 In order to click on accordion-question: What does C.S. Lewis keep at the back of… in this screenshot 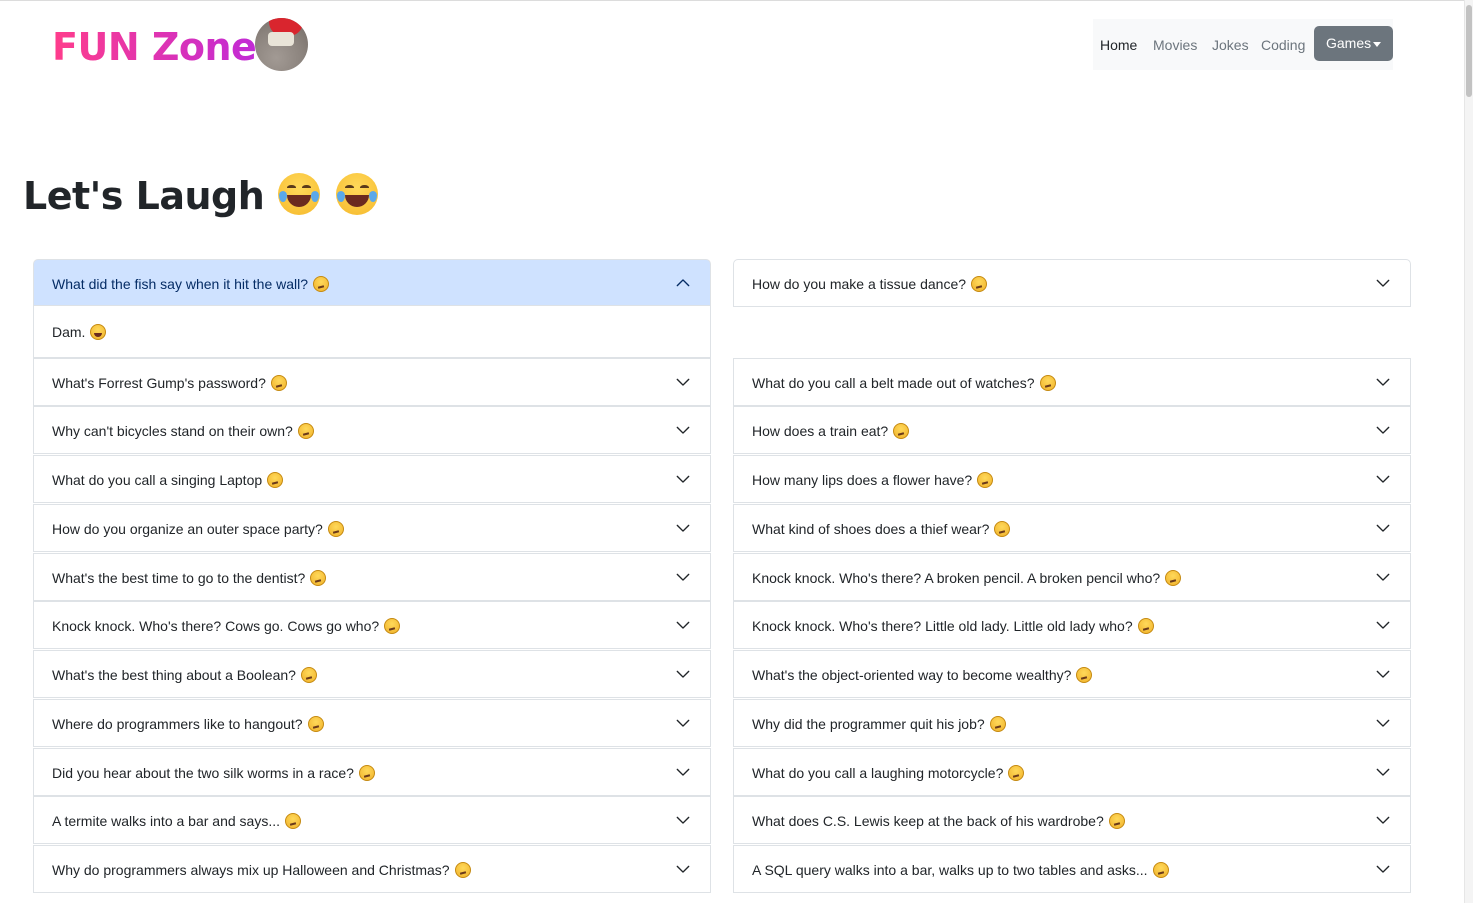, I will do `click(928, 821)`.